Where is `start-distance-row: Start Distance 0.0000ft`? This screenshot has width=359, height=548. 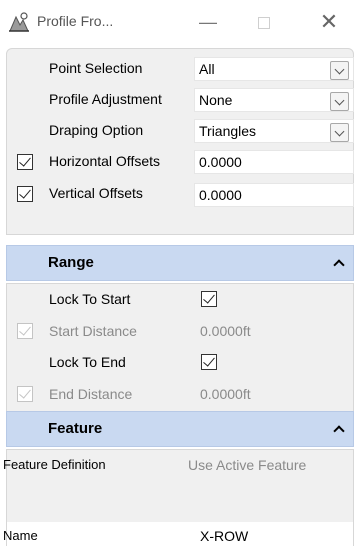 start-distance-row: Start Distance 0.0000ft is located at coordinates (180, 332).